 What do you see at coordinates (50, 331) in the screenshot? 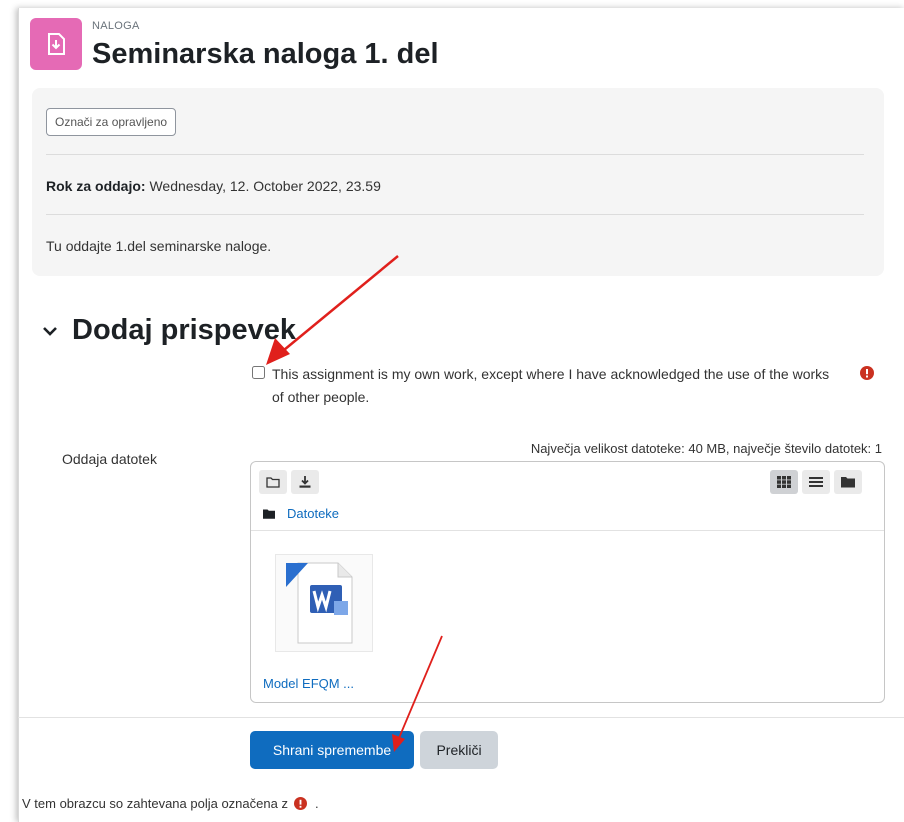
I see `chevron-down-icon` at bounding box center [50, 331].